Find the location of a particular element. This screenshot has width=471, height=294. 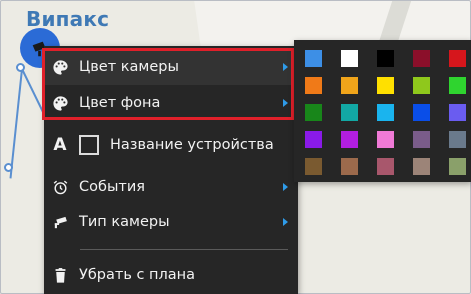

menu-item-label: Цвет камеры is located at coordinates (129, 67).